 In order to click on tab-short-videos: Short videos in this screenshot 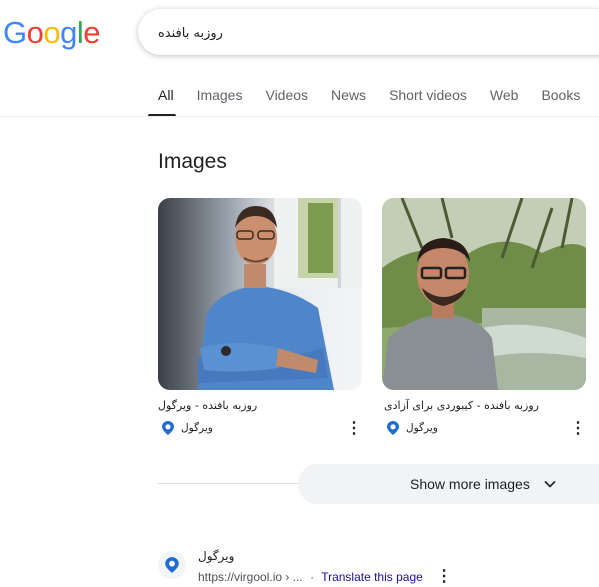, I will do `click(428, 100)`.